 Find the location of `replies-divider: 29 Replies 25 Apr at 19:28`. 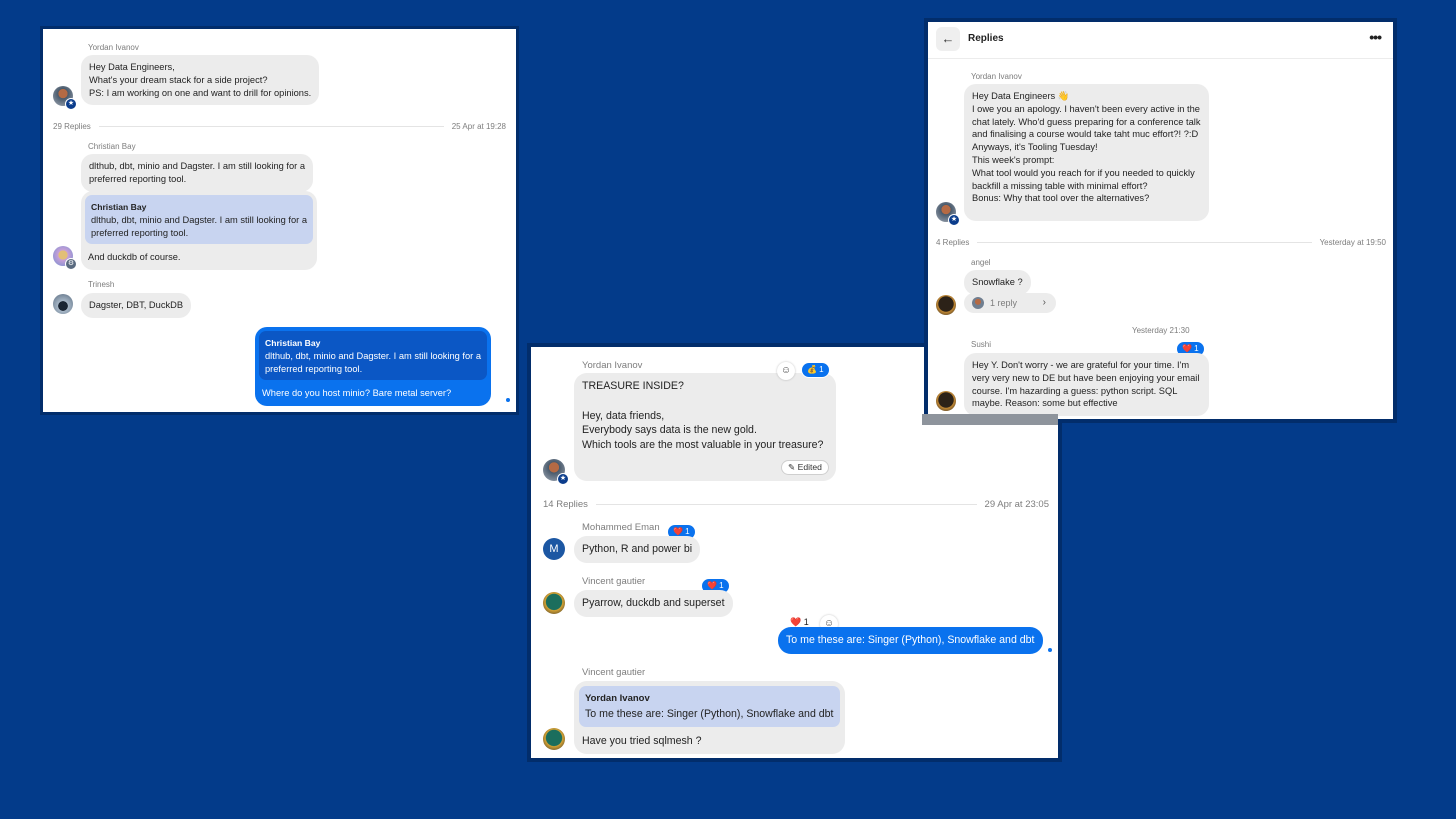

replies-divider: 29 Replies 25 Apr at 19:28 is located at coordinates (279, 126).